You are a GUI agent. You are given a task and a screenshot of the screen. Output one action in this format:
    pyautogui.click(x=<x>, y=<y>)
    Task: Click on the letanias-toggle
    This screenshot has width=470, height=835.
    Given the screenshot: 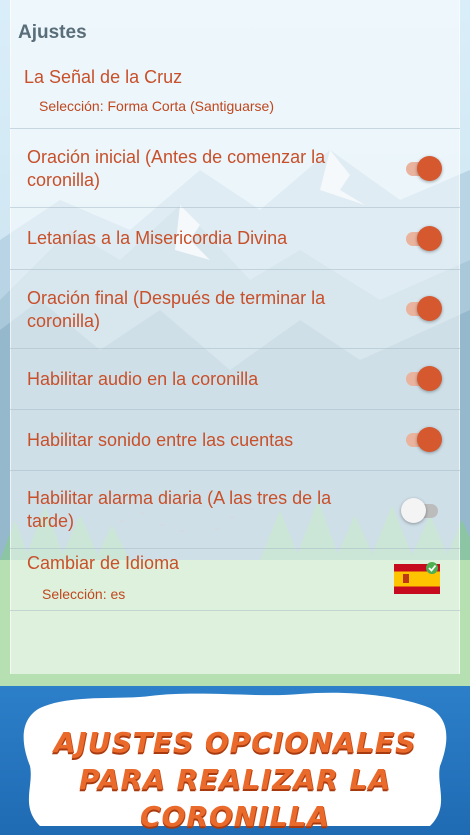 What is the action you would take?
    pyautogui.click(x=422, y=238)
    